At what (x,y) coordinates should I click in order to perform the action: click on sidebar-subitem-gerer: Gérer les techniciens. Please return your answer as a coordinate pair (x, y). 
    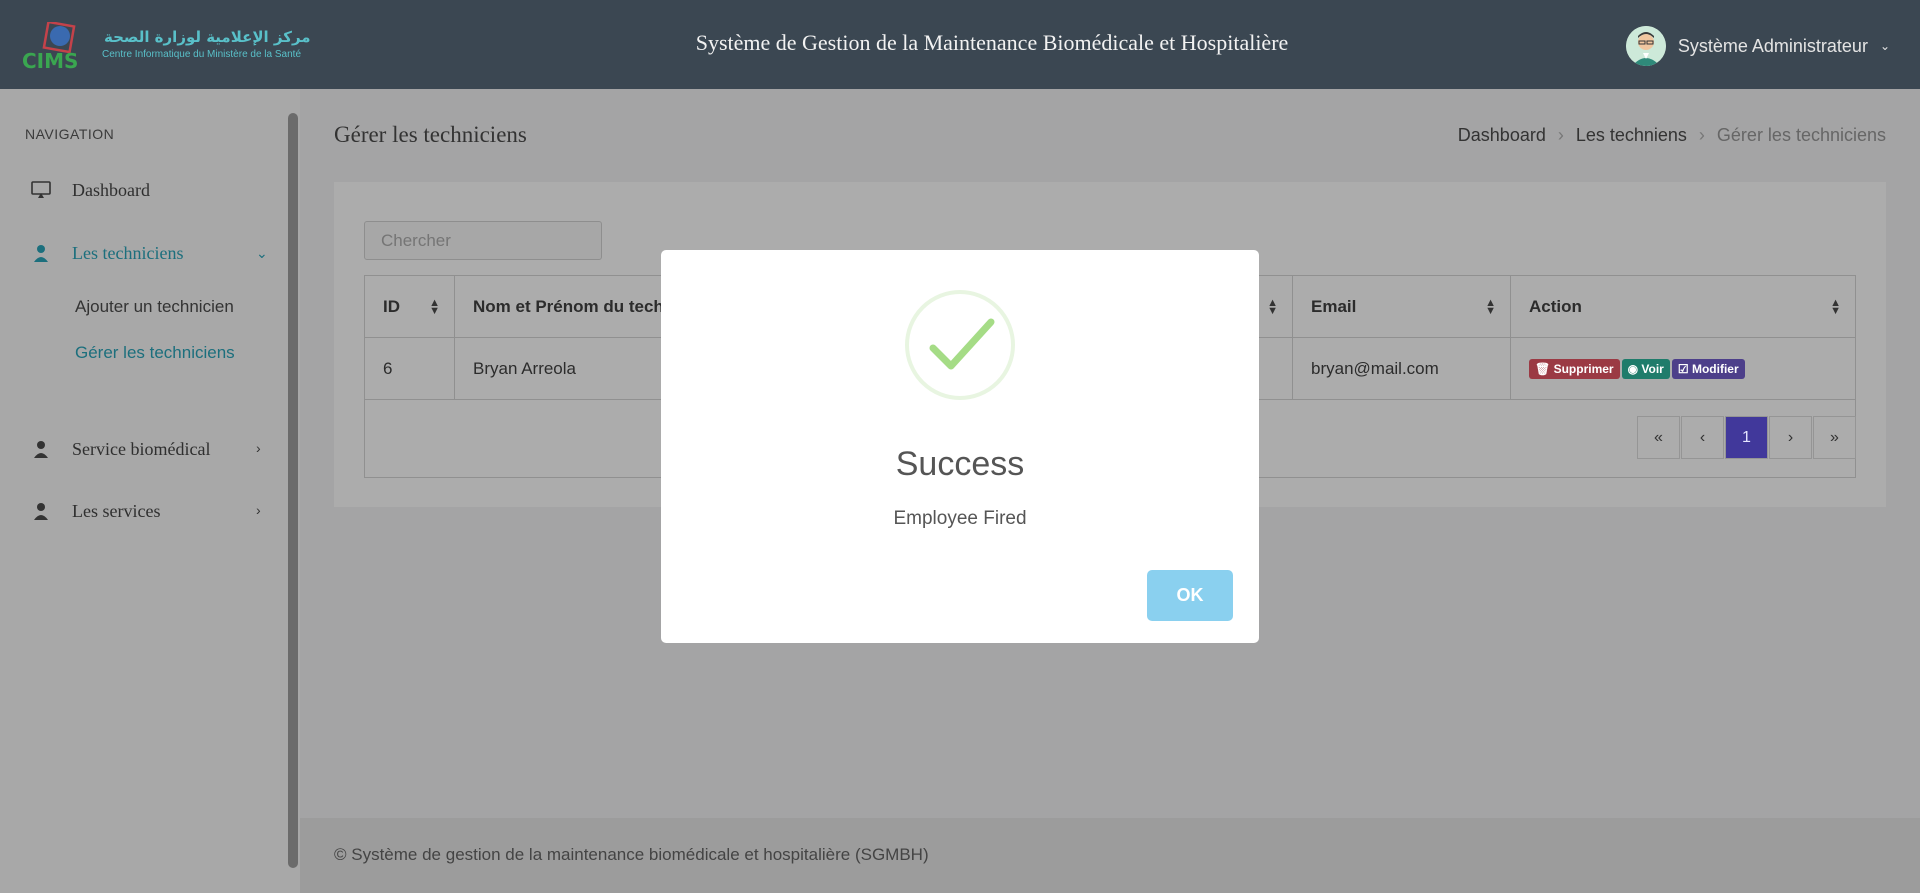
    Looking at the image, I should click on (155, 353).